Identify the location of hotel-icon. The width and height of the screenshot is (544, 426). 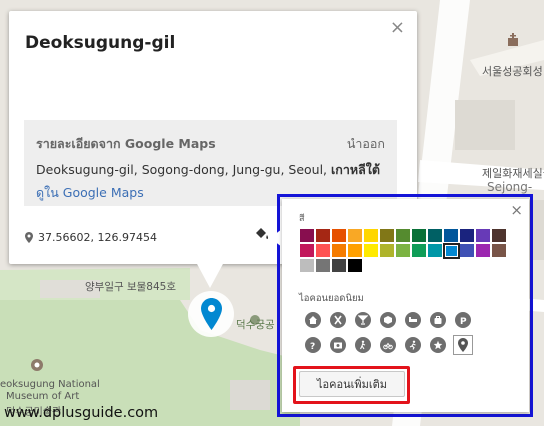
(413, 320).